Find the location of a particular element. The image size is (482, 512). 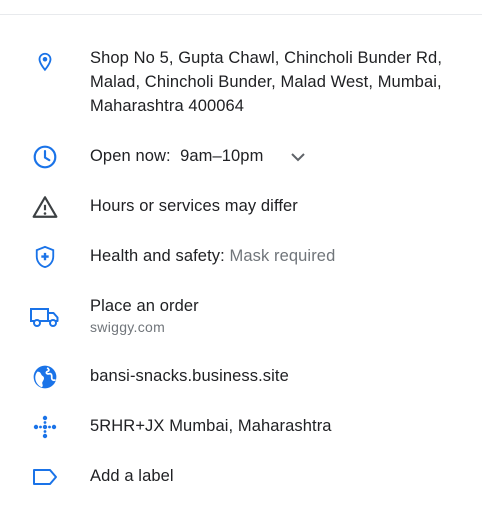

order-label: Place an order is located at coordinates (281, 306).